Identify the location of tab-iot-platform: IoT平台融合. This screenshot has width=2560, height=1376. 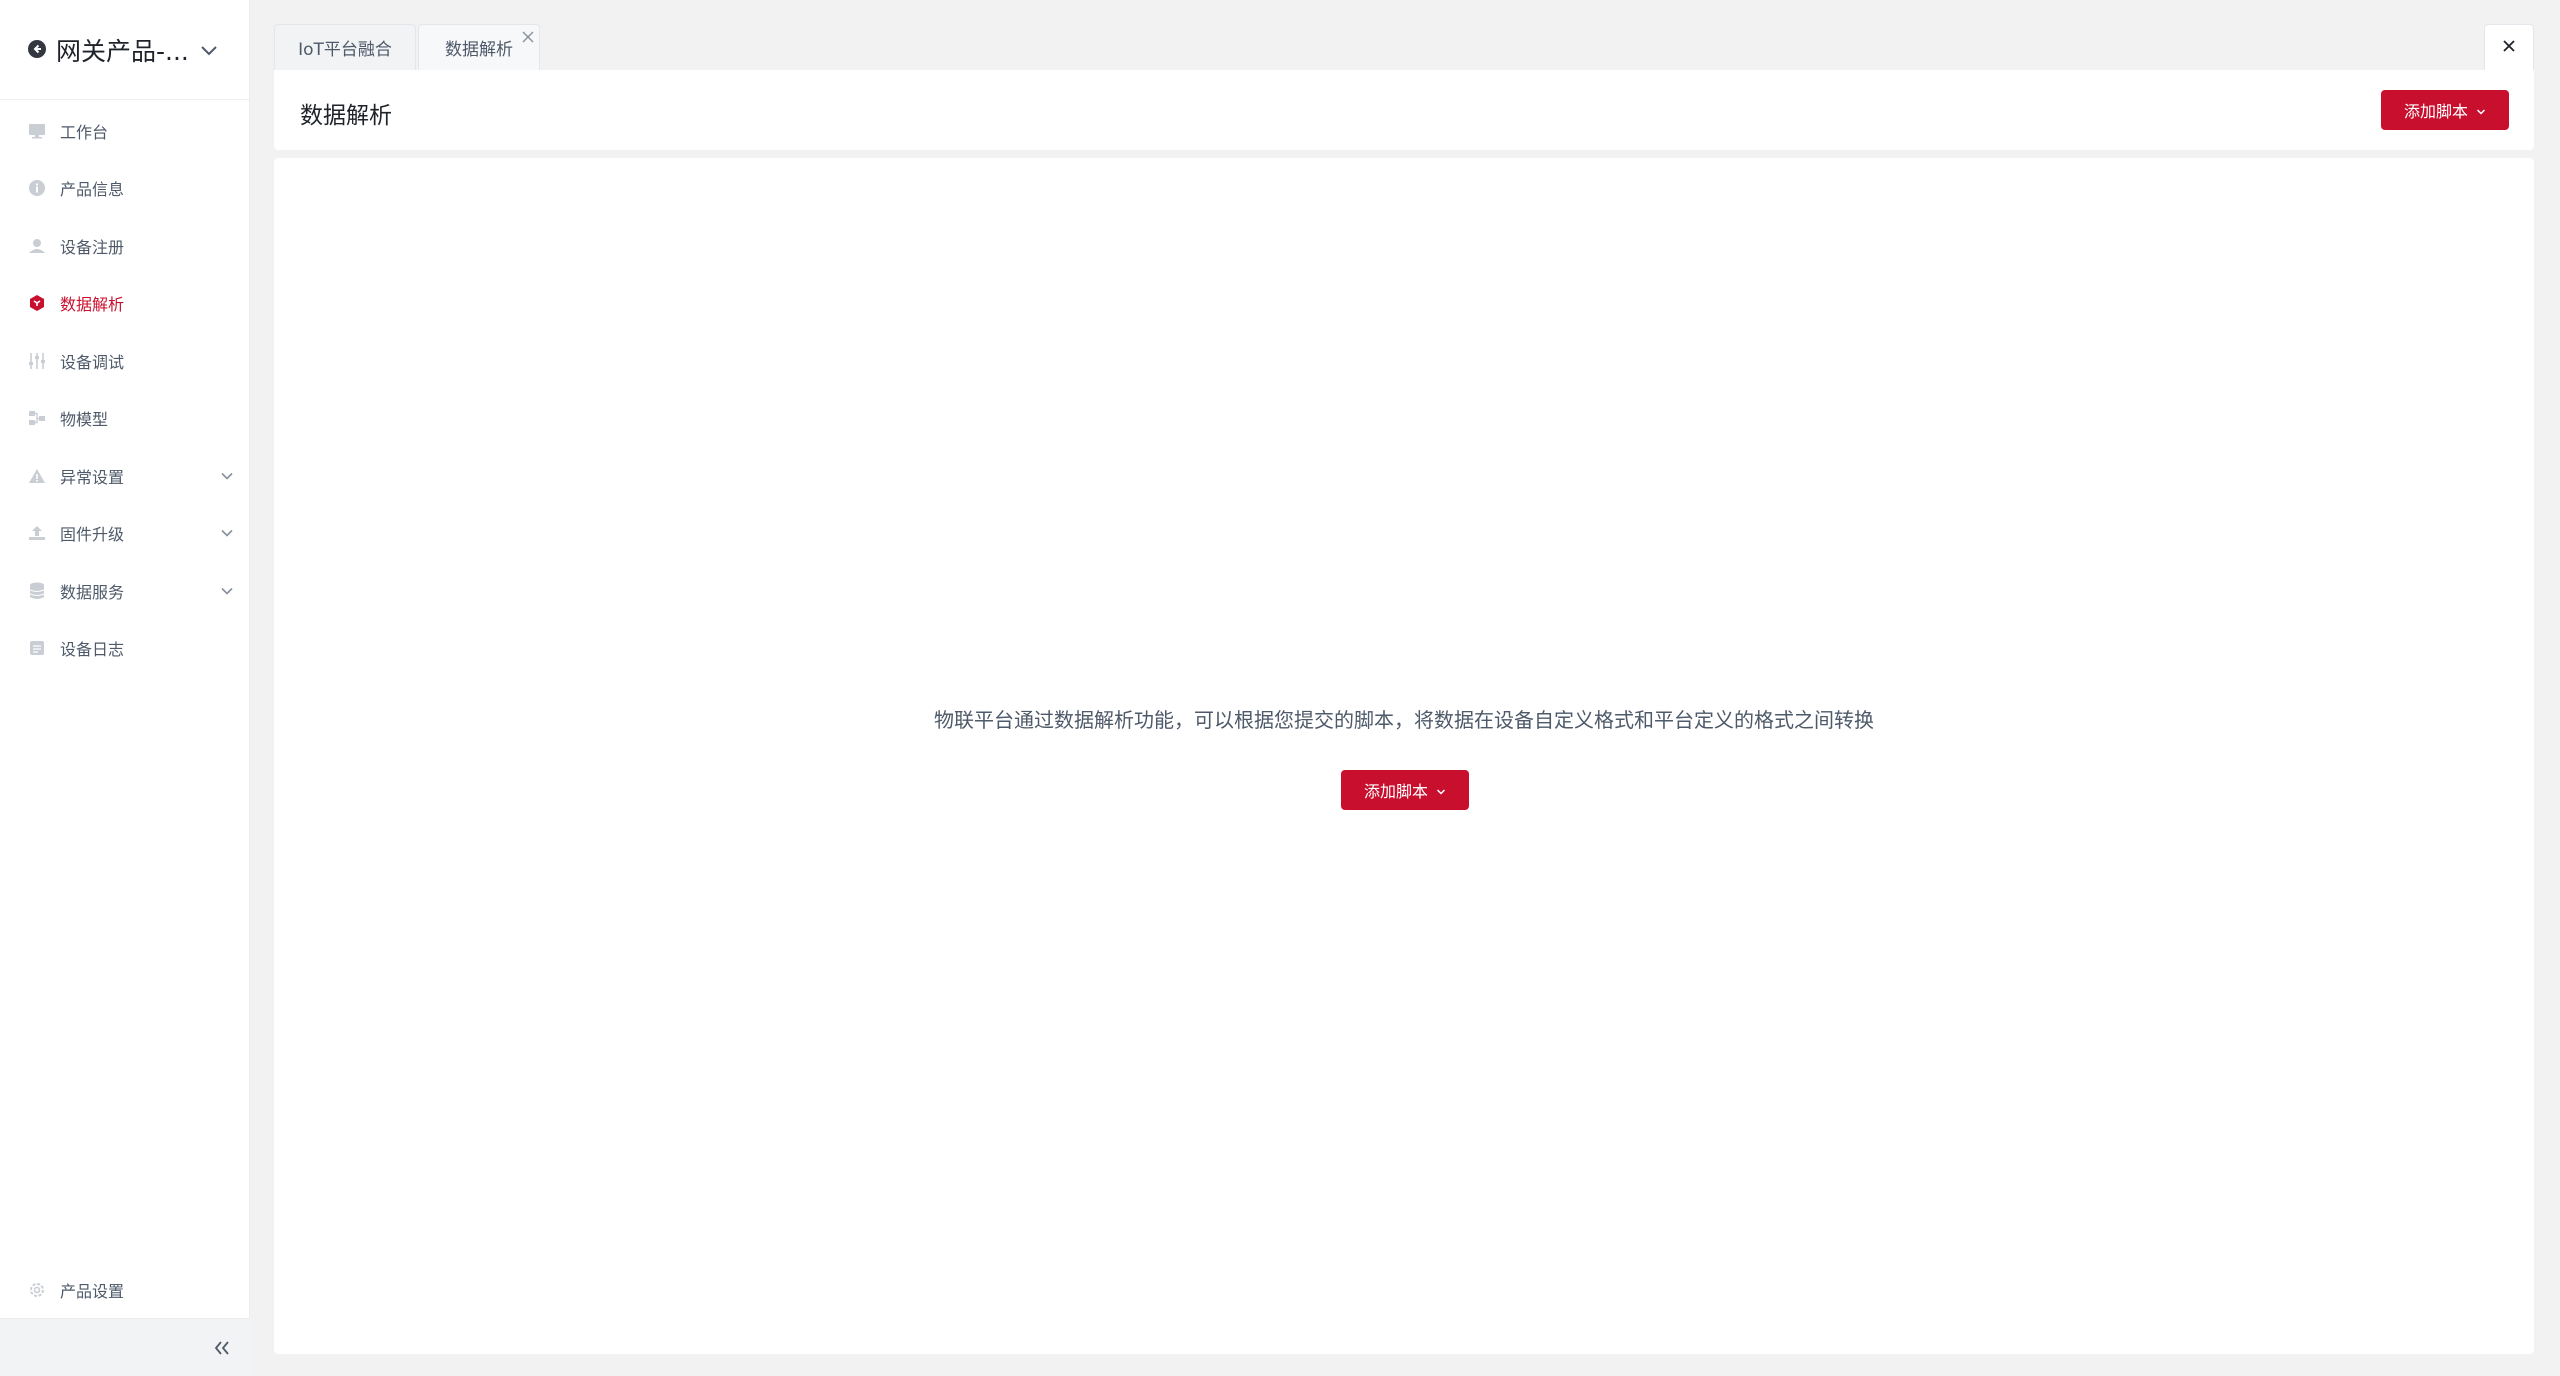
(345, 47).